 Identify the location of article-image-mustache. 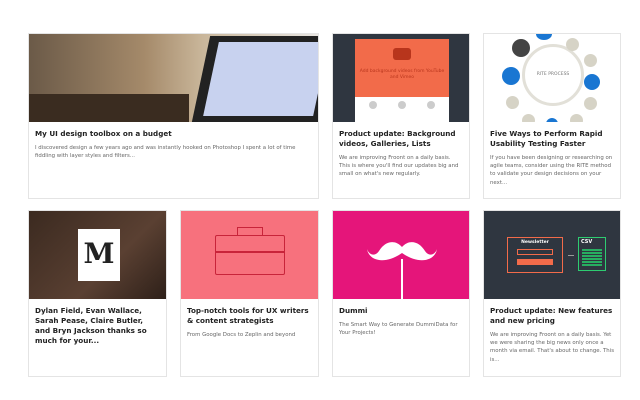
(401, 255).